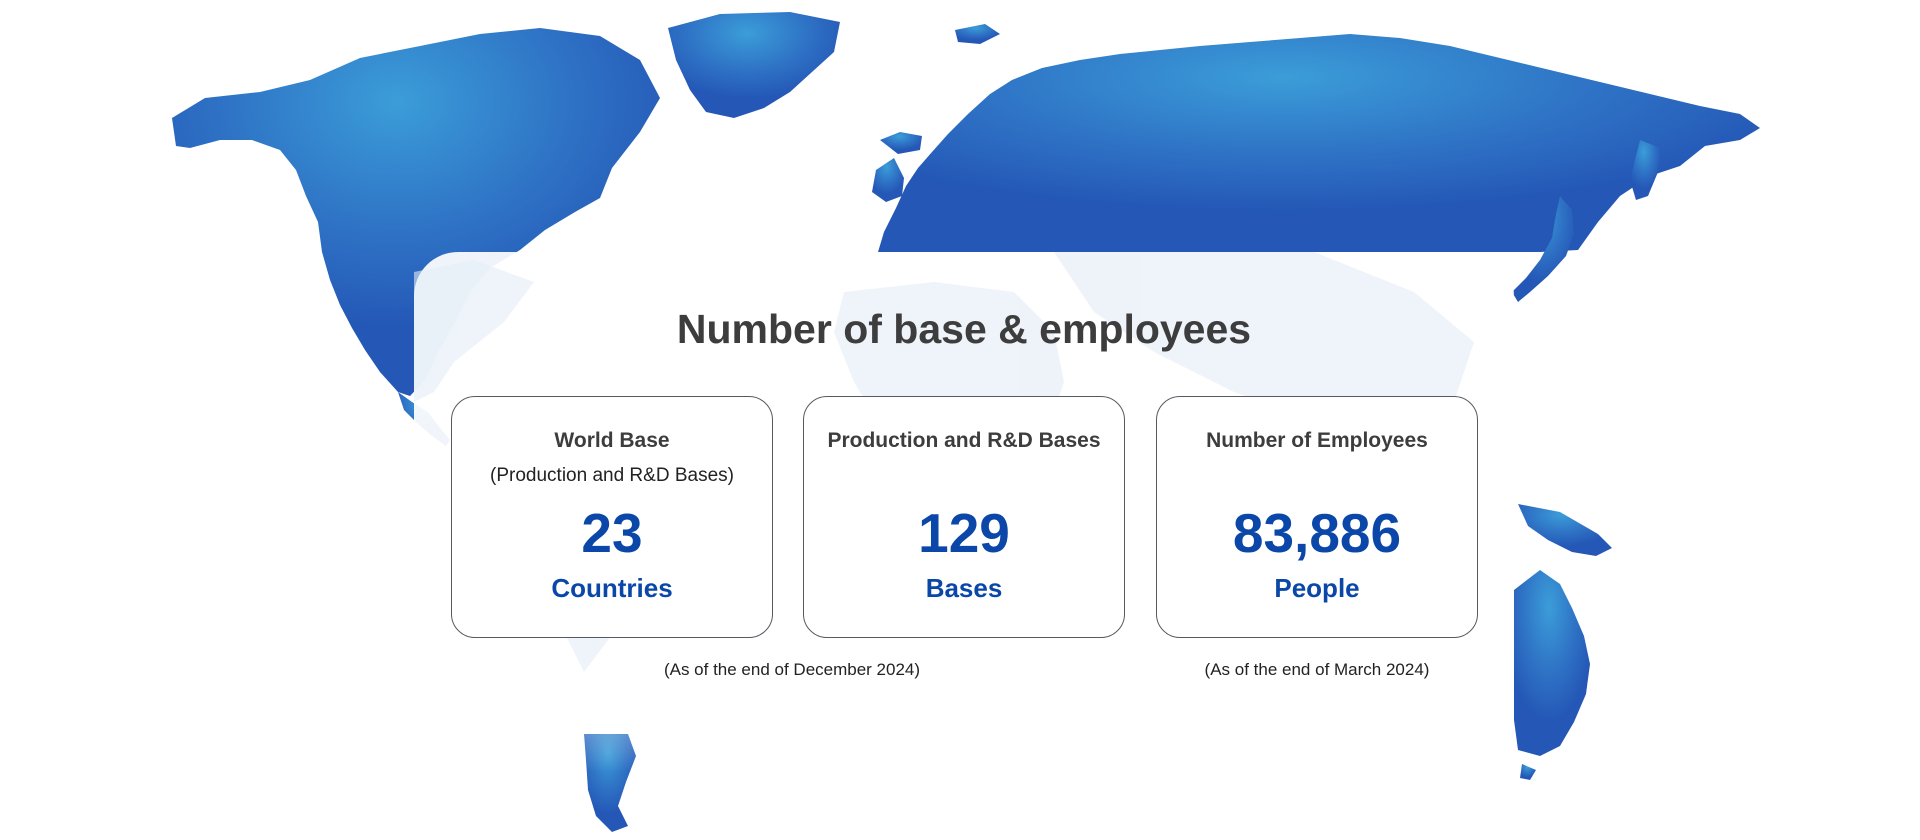 This screenshot has width=1920, height=840. What do you see at coordinates (1317, 440) in the screenshot?
I see `card-title: Number of Employees` at bounding box center [1317, 440].